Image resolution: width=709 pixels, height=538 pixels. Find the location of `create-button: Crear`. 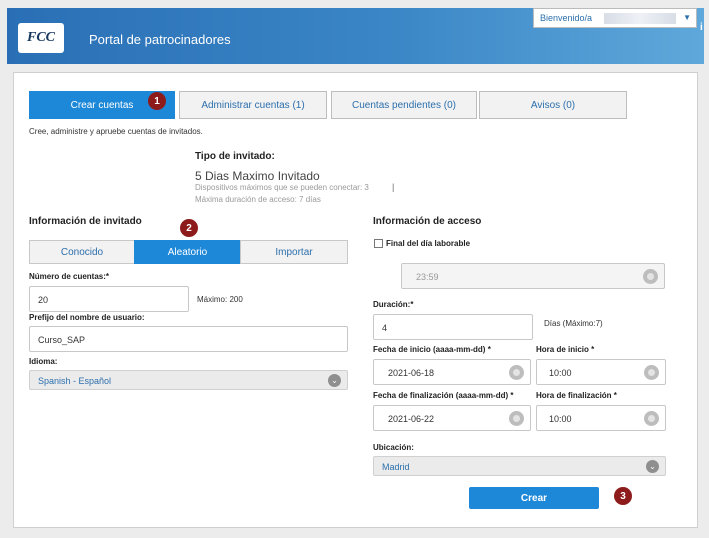

create-button: Crear is located at coordinates (534, 498).